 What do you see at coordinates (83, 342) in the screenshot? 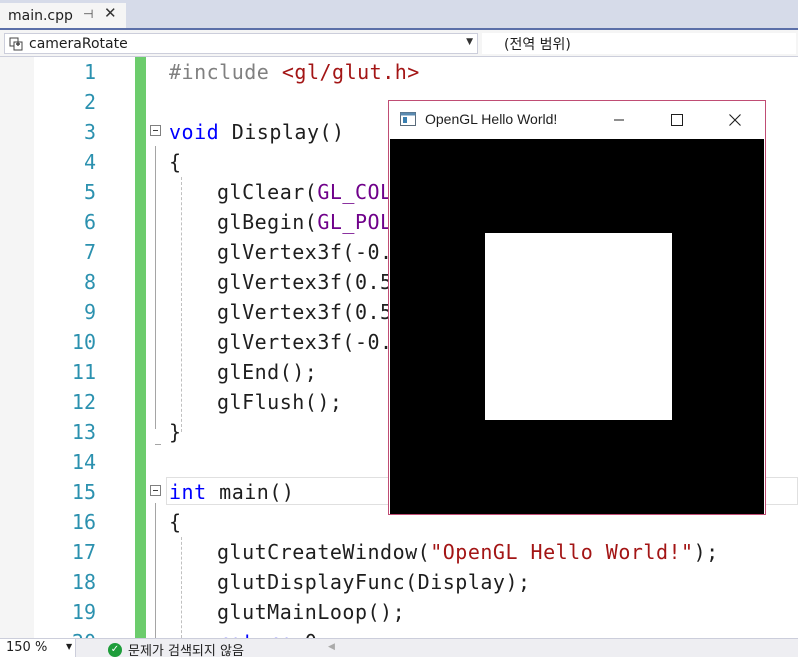
I see `line-number: 10` at bounding box center [83, 342].